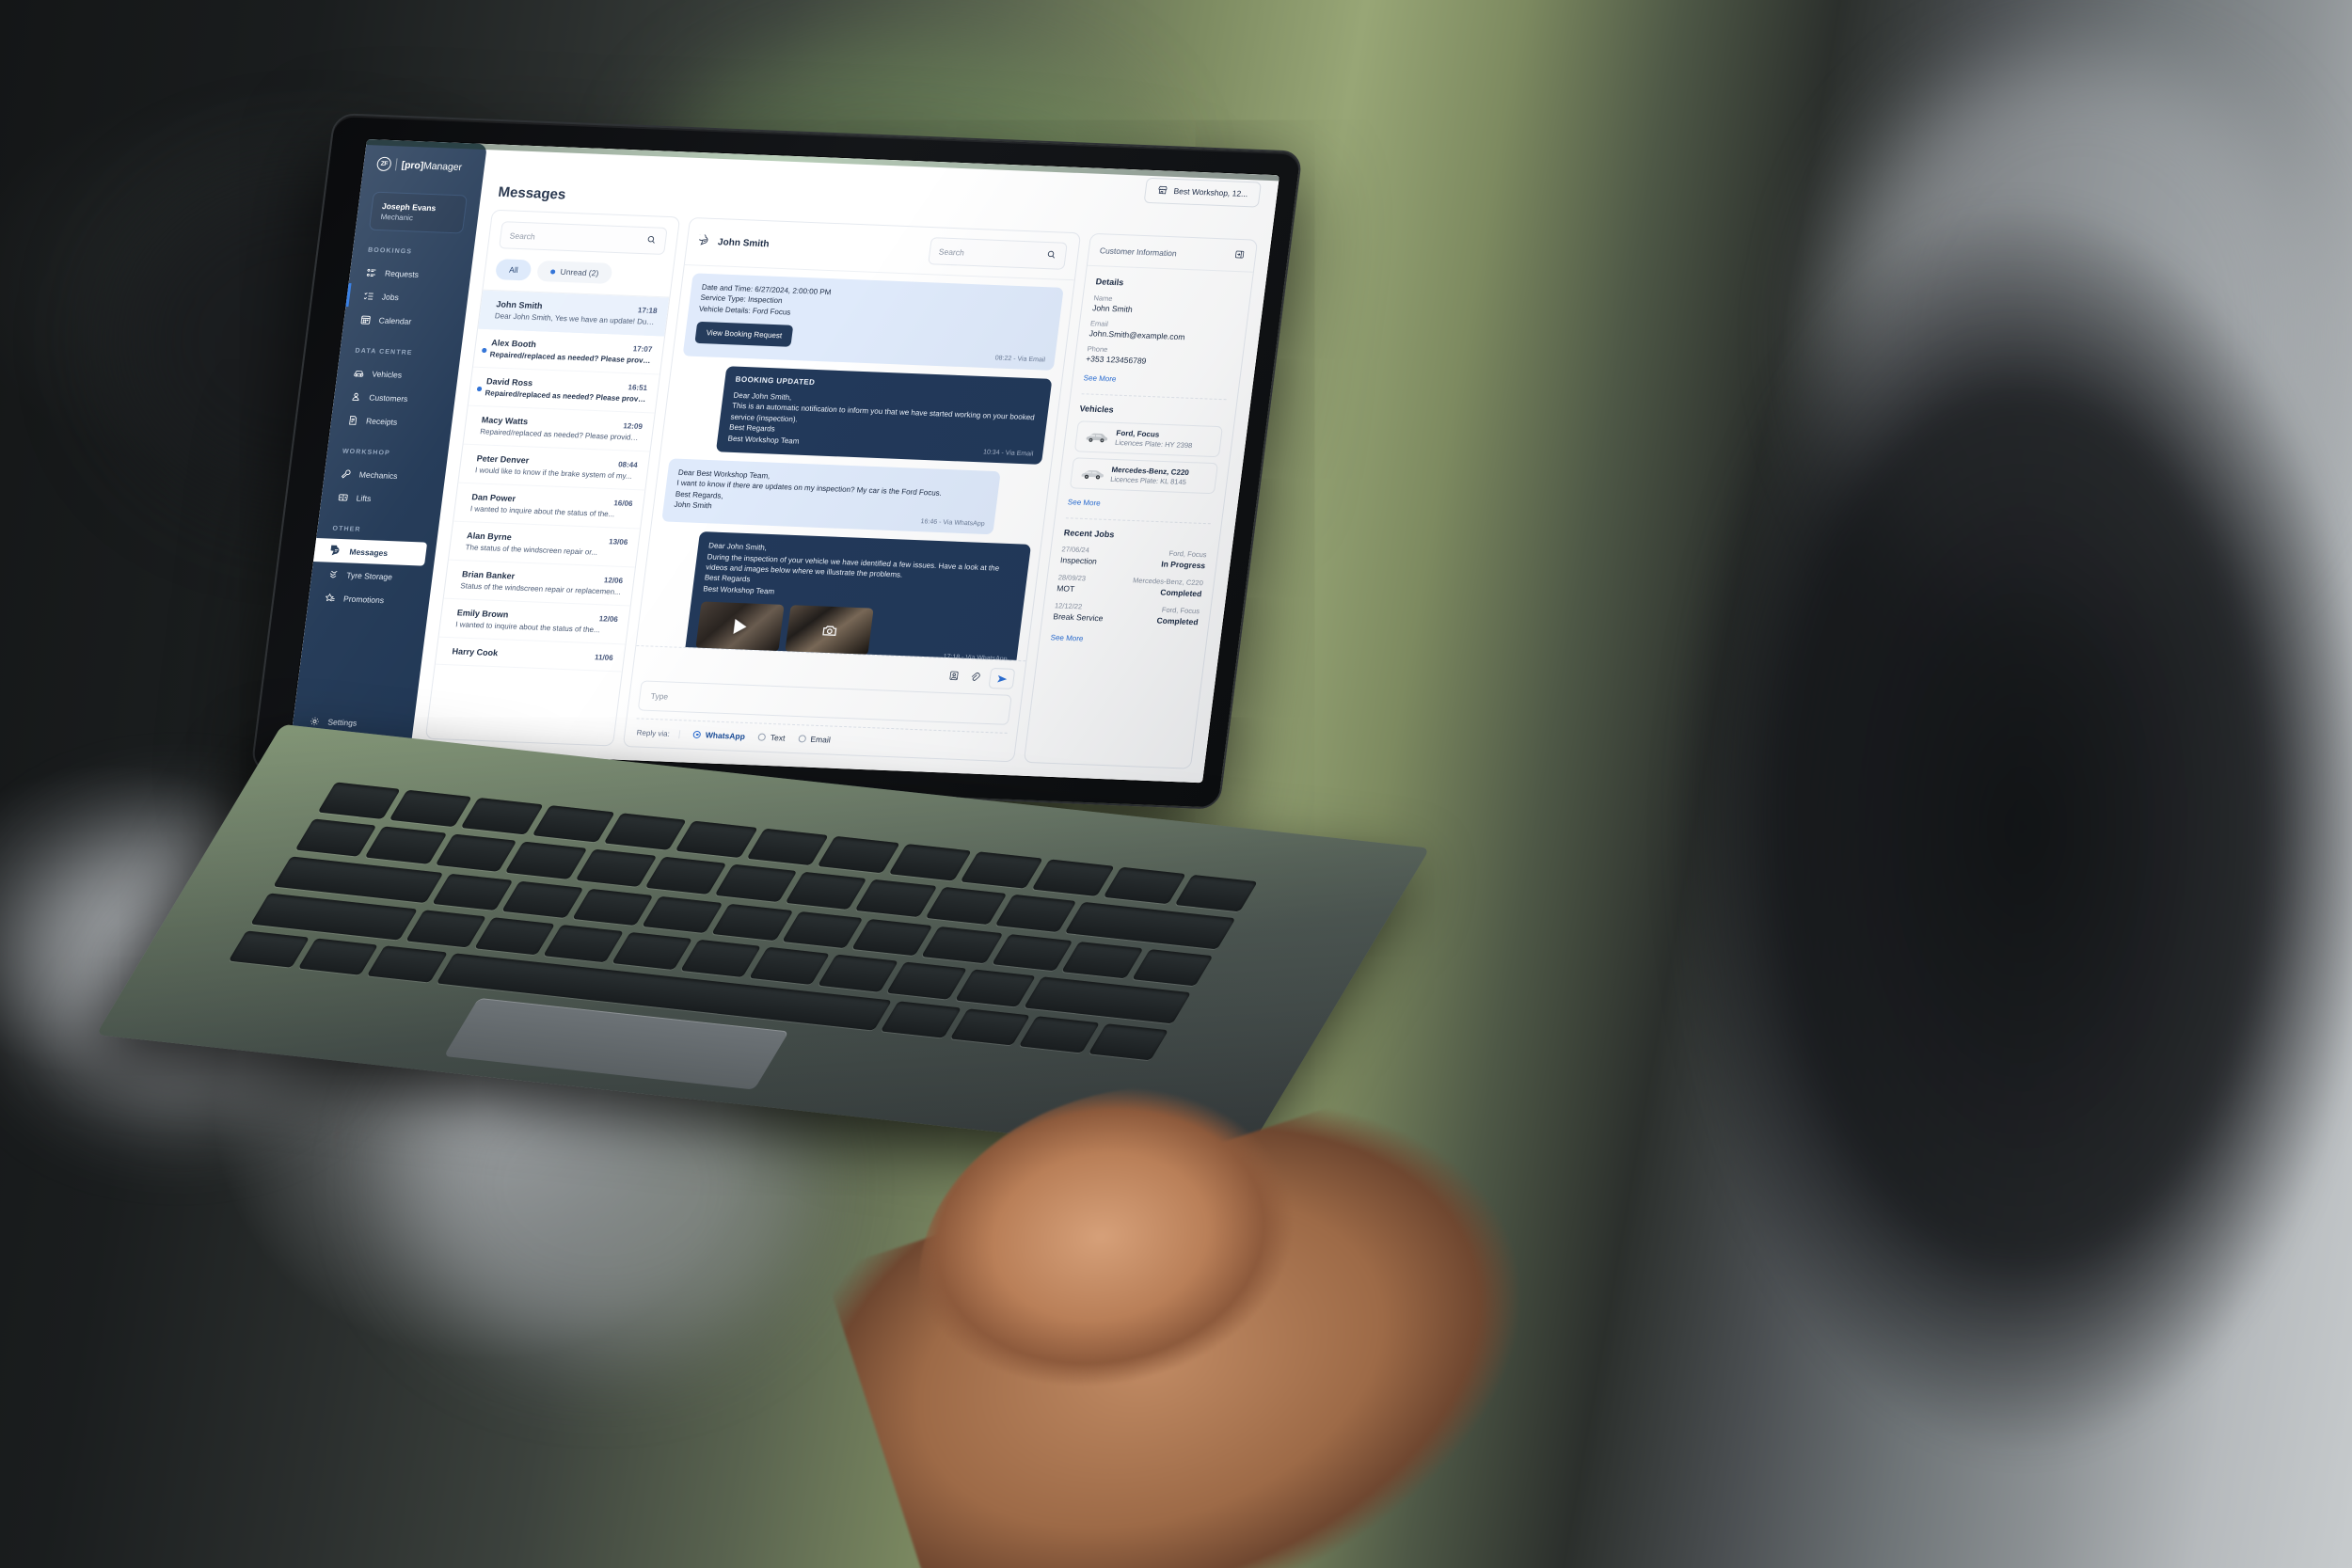  Describe the element at coordinates (513, 344) in the screenshot. I see `thread-name: Alex Booth` at that location.